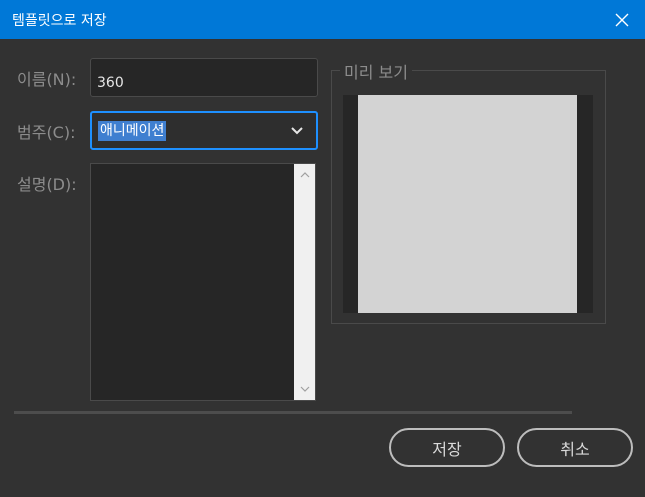 The height and width of the screenshot is (497, 645). I want to click on close-button, so click(622, 19).